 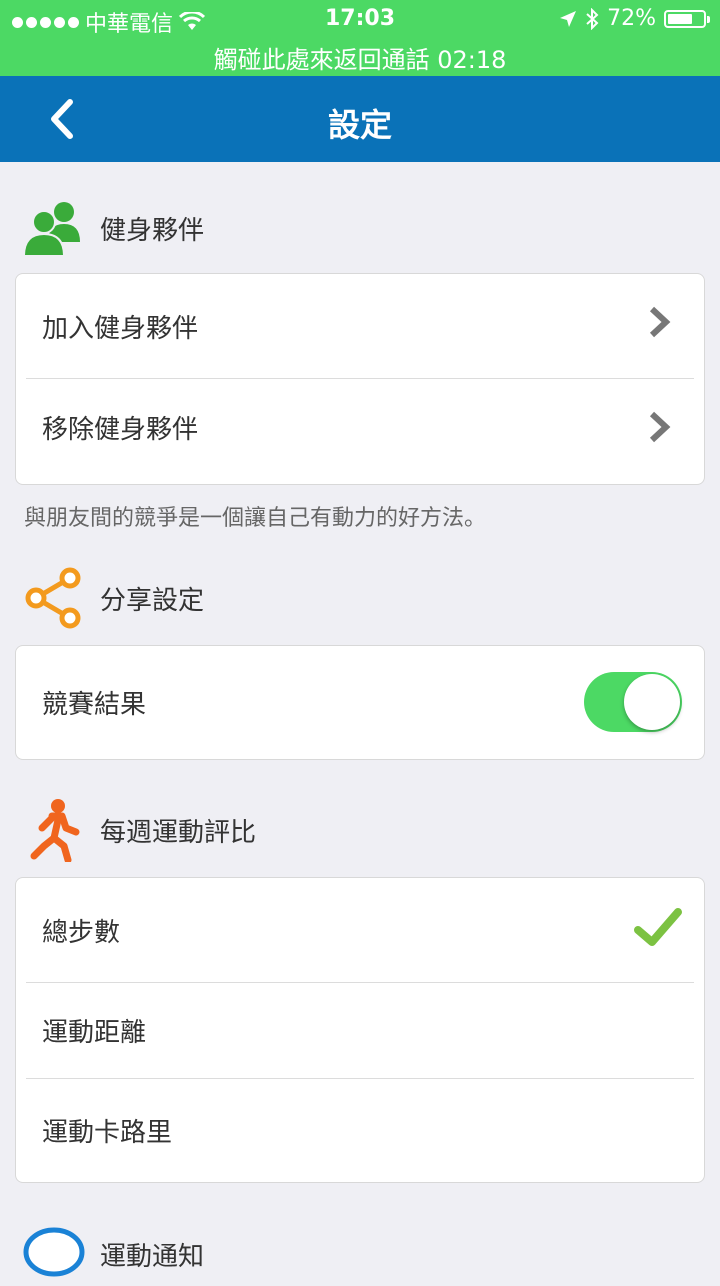 What do you see at coordinates (152, 1256) in the screenshot?
I see `section-title-notify: 運動通知` at bounding box center [152, 1256].